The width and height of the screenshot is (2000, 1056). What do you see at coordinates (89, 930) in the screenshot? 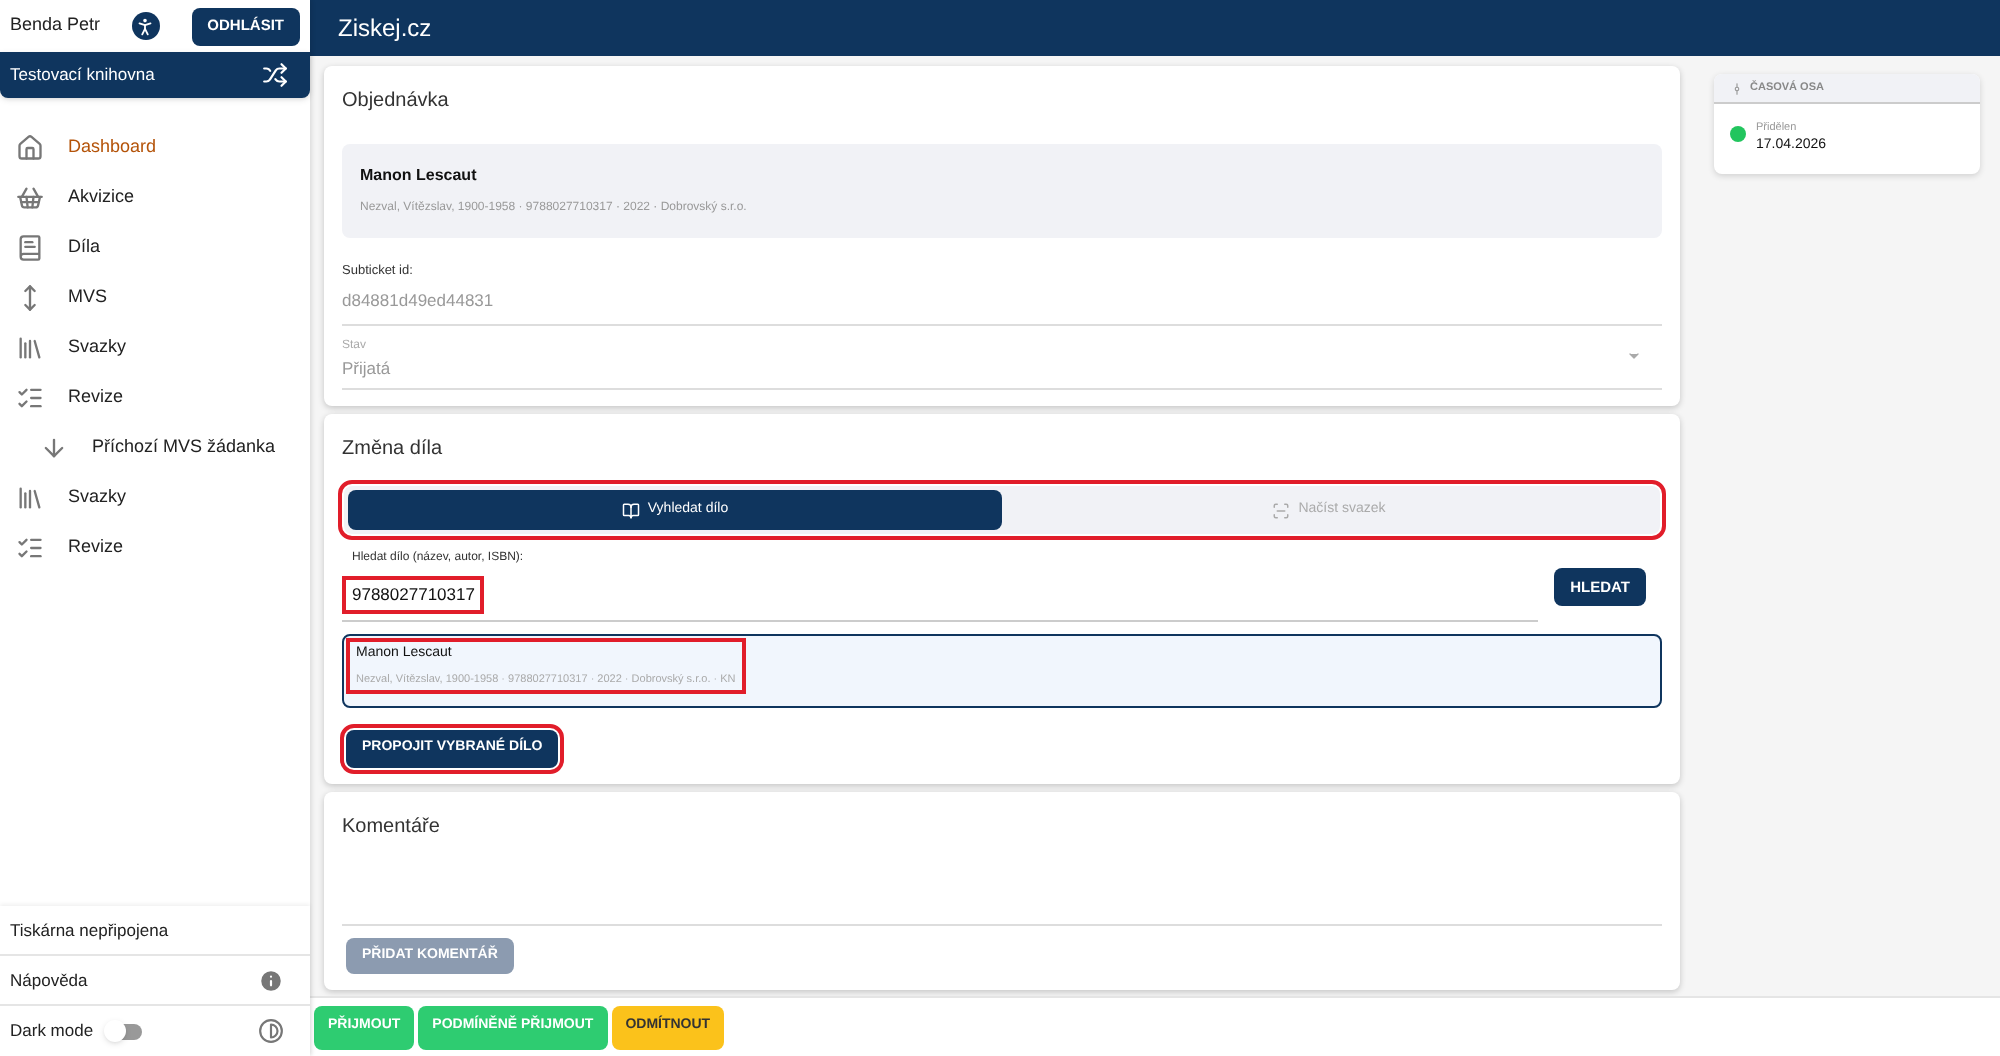
I see `printer-status: Tiskárna nepřipojena` at bounding box center [89, 930].